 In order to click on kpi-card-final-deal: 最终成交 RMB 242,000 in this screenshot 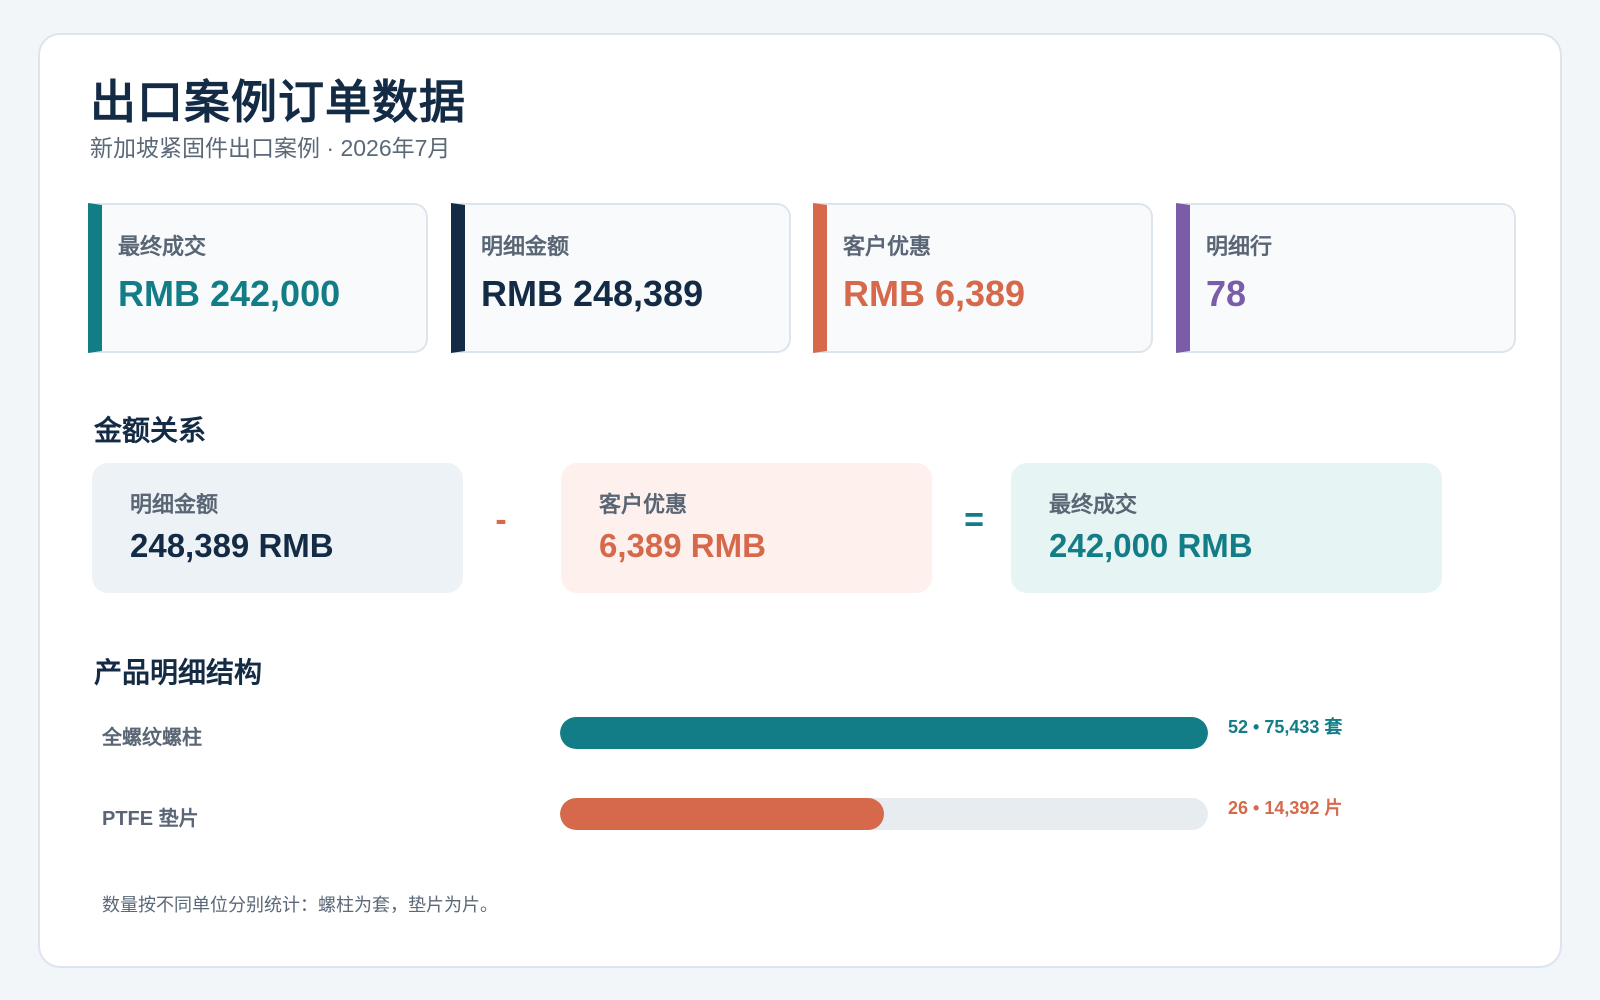, I will do `click(258, 278)`.